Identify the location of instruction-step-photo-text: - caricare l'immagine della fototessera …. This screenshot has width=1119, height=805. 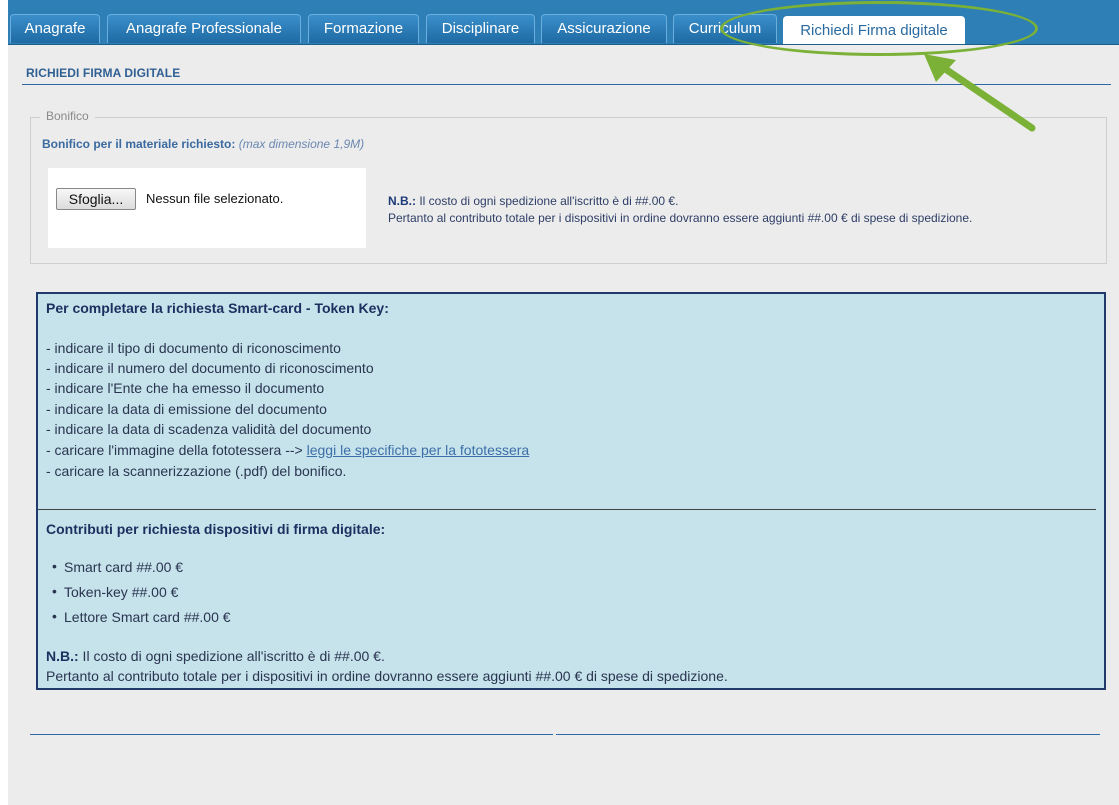
(176, 450).